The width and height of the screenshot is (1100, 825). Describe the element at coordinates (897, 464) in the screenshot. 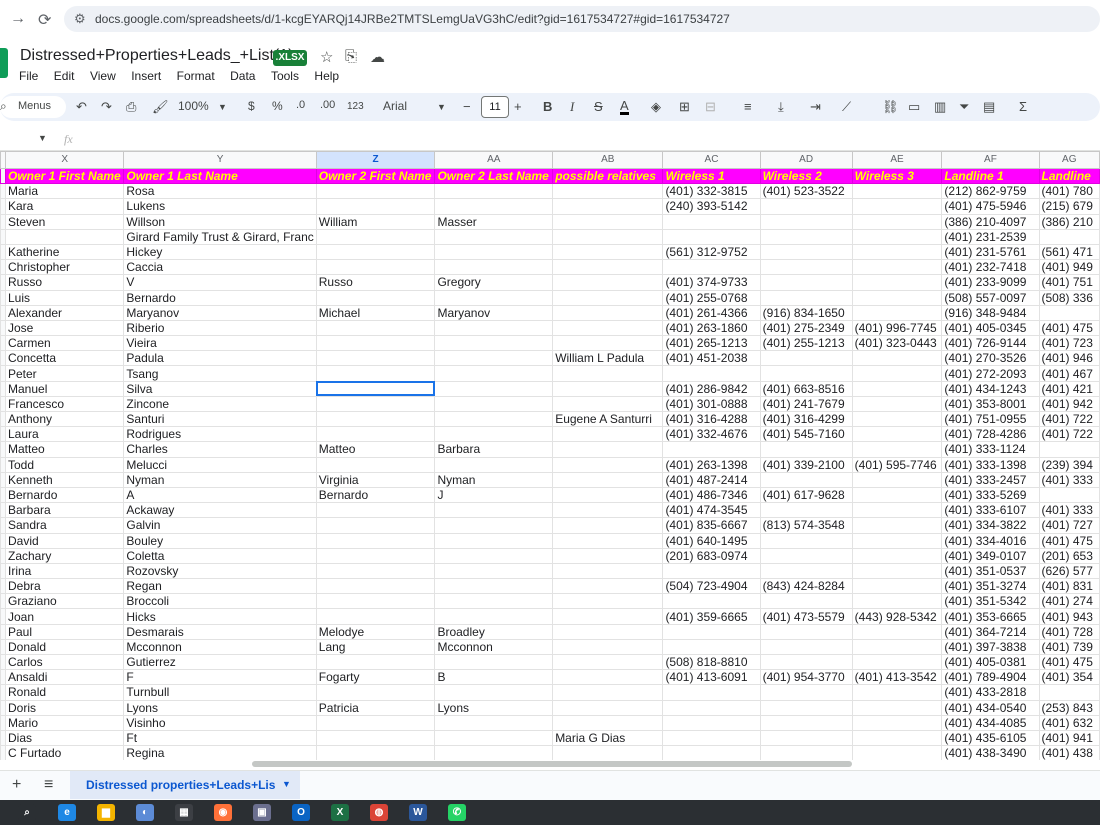

I see `cell-ae: (401) 595-7746` at that location.